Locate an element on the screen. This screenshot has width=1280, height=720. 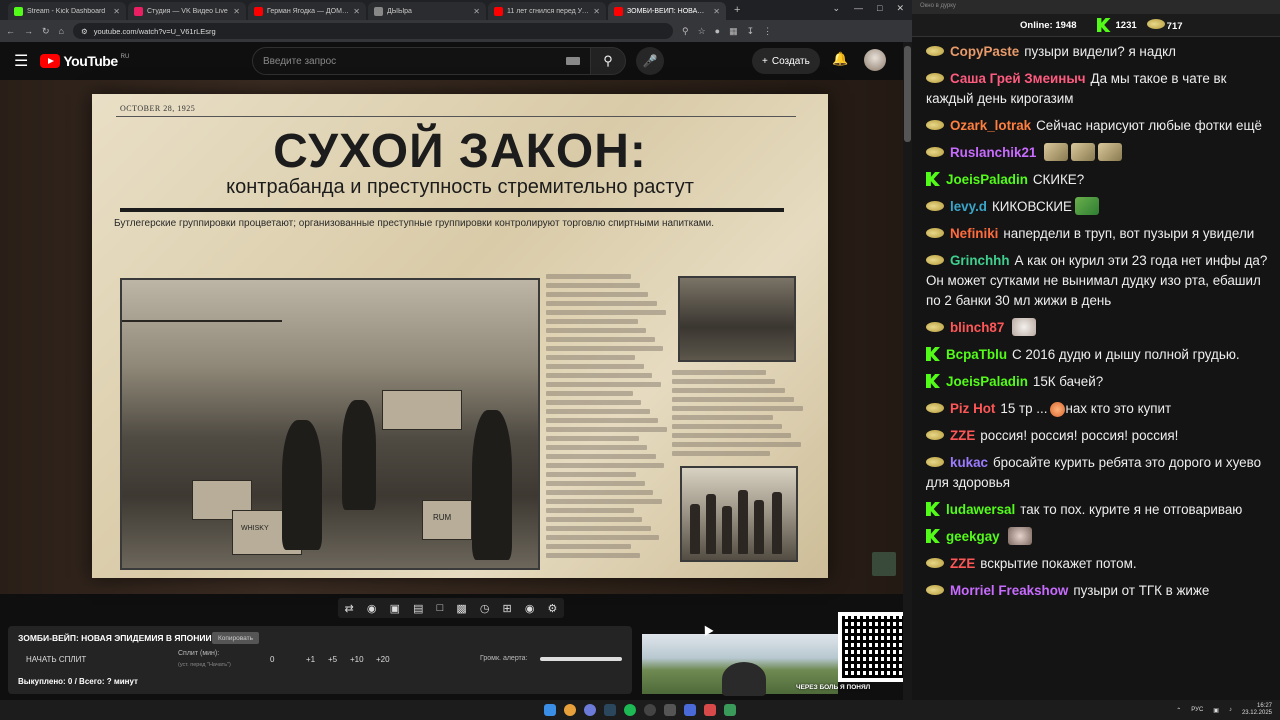
start-split-button: НАЧАТЬ СПЛИТ is located at coordinates (56, 659).